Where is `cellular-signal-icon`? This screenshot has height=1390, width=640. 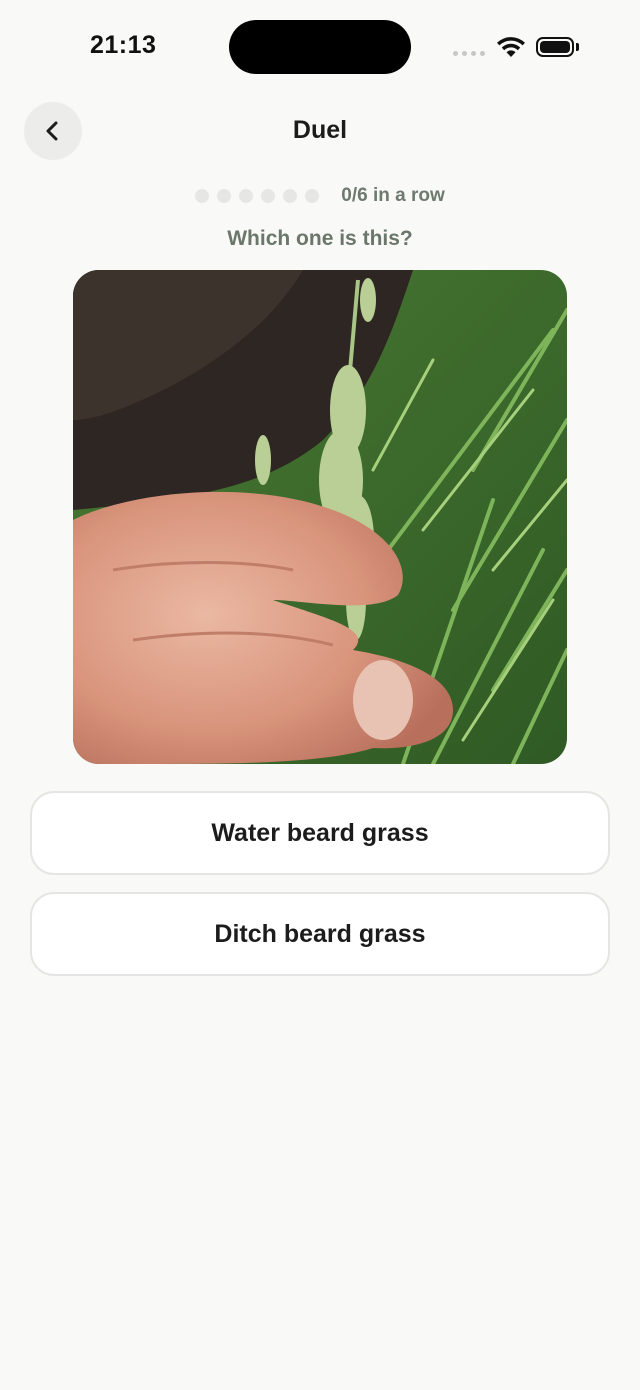 cellular-signal-icon is located at coordinates (469, 53).